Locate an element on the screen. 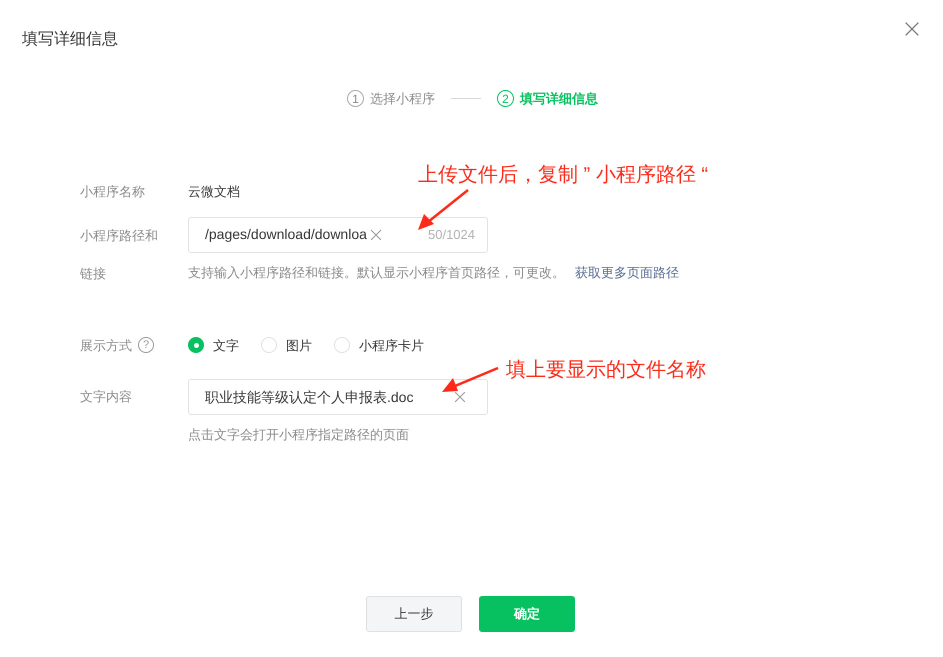  annotation-text: 填上要显示的文件名称 is located at coordinates (606, 370).